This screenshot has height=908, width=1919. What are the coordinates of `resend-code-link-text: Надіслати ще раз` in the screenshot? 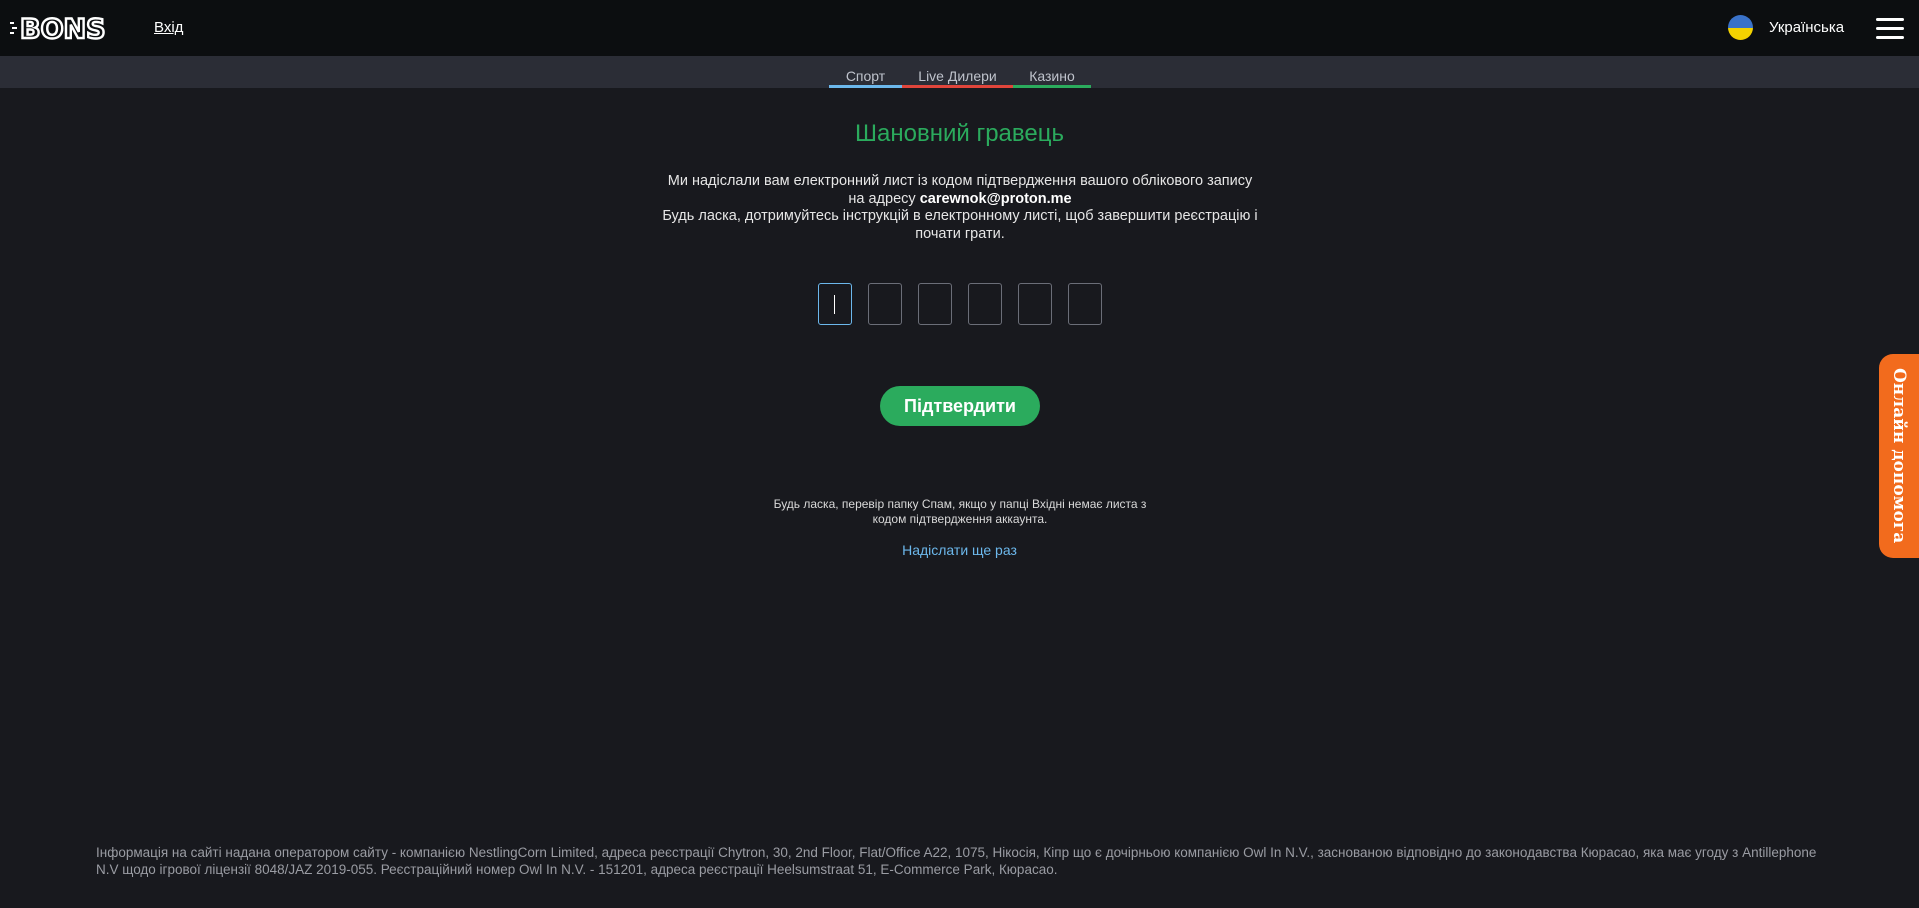 It's located at (959, 550).